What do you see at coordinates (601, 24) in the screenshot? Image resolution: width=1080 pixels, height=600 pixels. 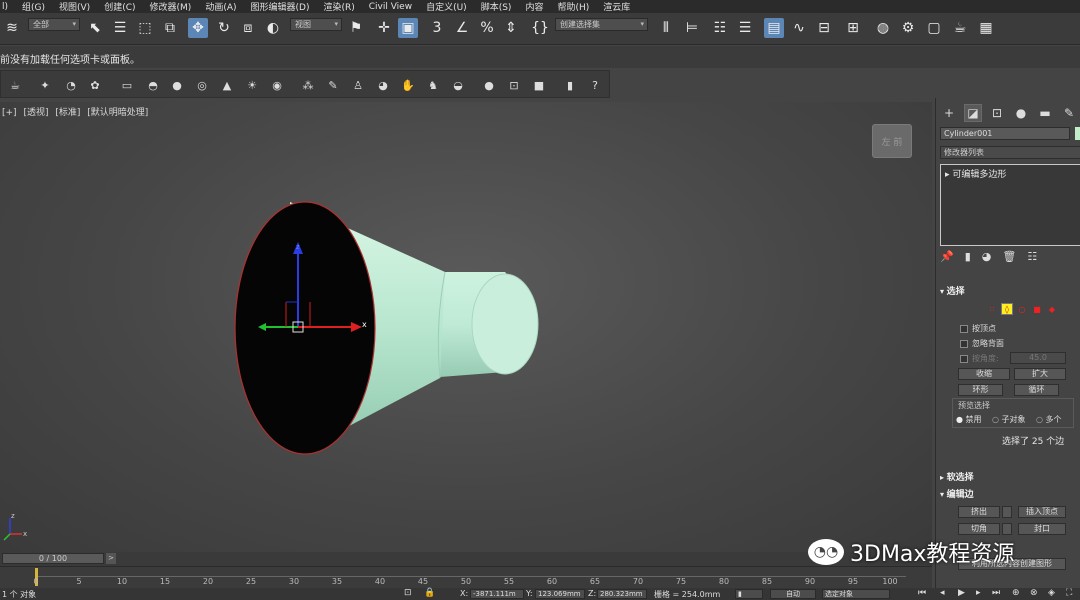 I see `named-selection-dropdown: 创建选择集` at bounding box center [601, 24].